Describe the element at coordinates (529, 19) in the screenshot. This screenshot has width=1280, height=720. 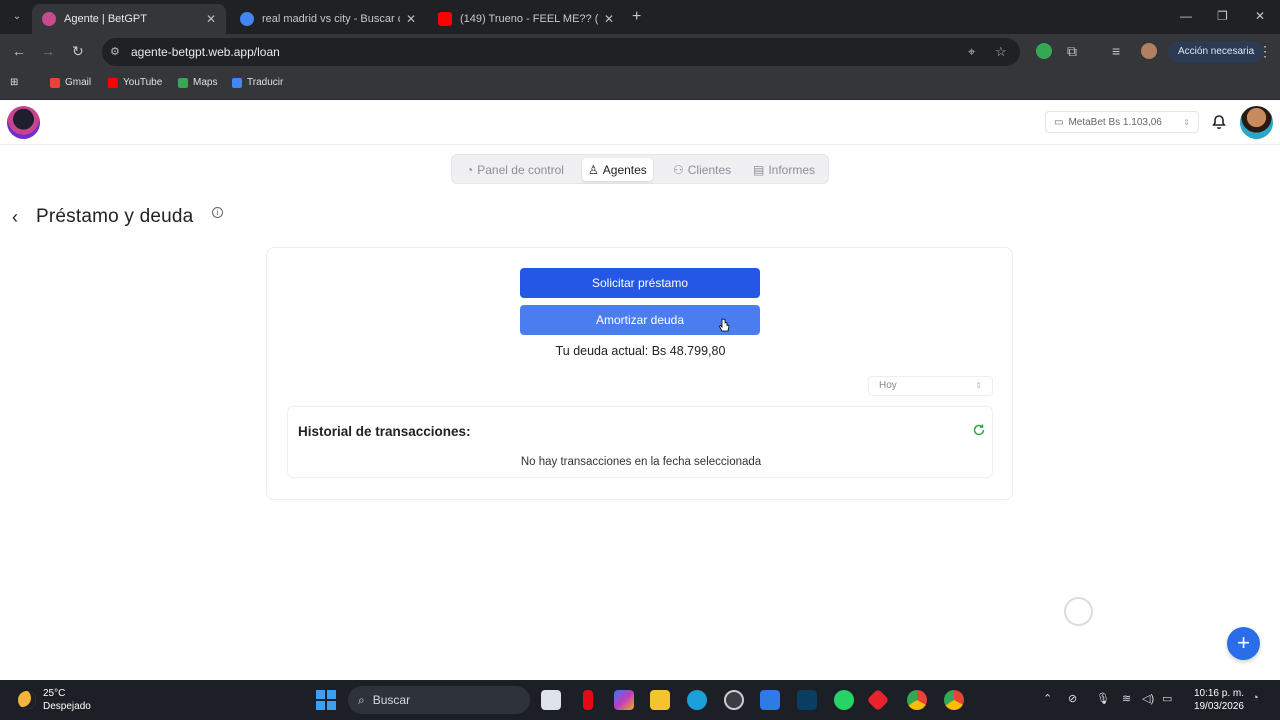
I see `tab-title: (149) Trueno - FEEL ME?? (Video)` at that location.